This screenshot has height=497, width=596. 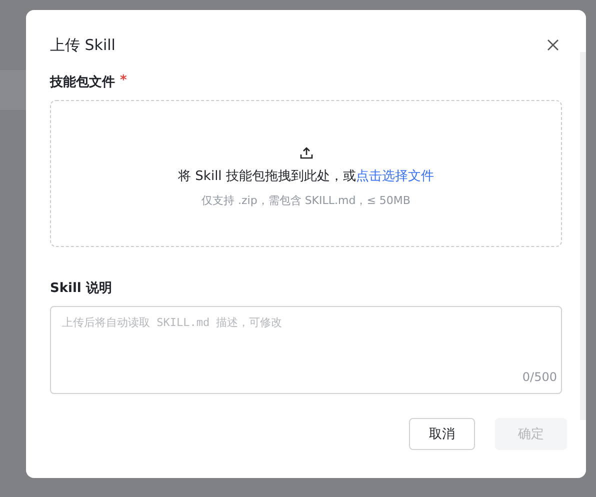 I want to click on field-label: 技能包文件, so click(x=82, y=82).